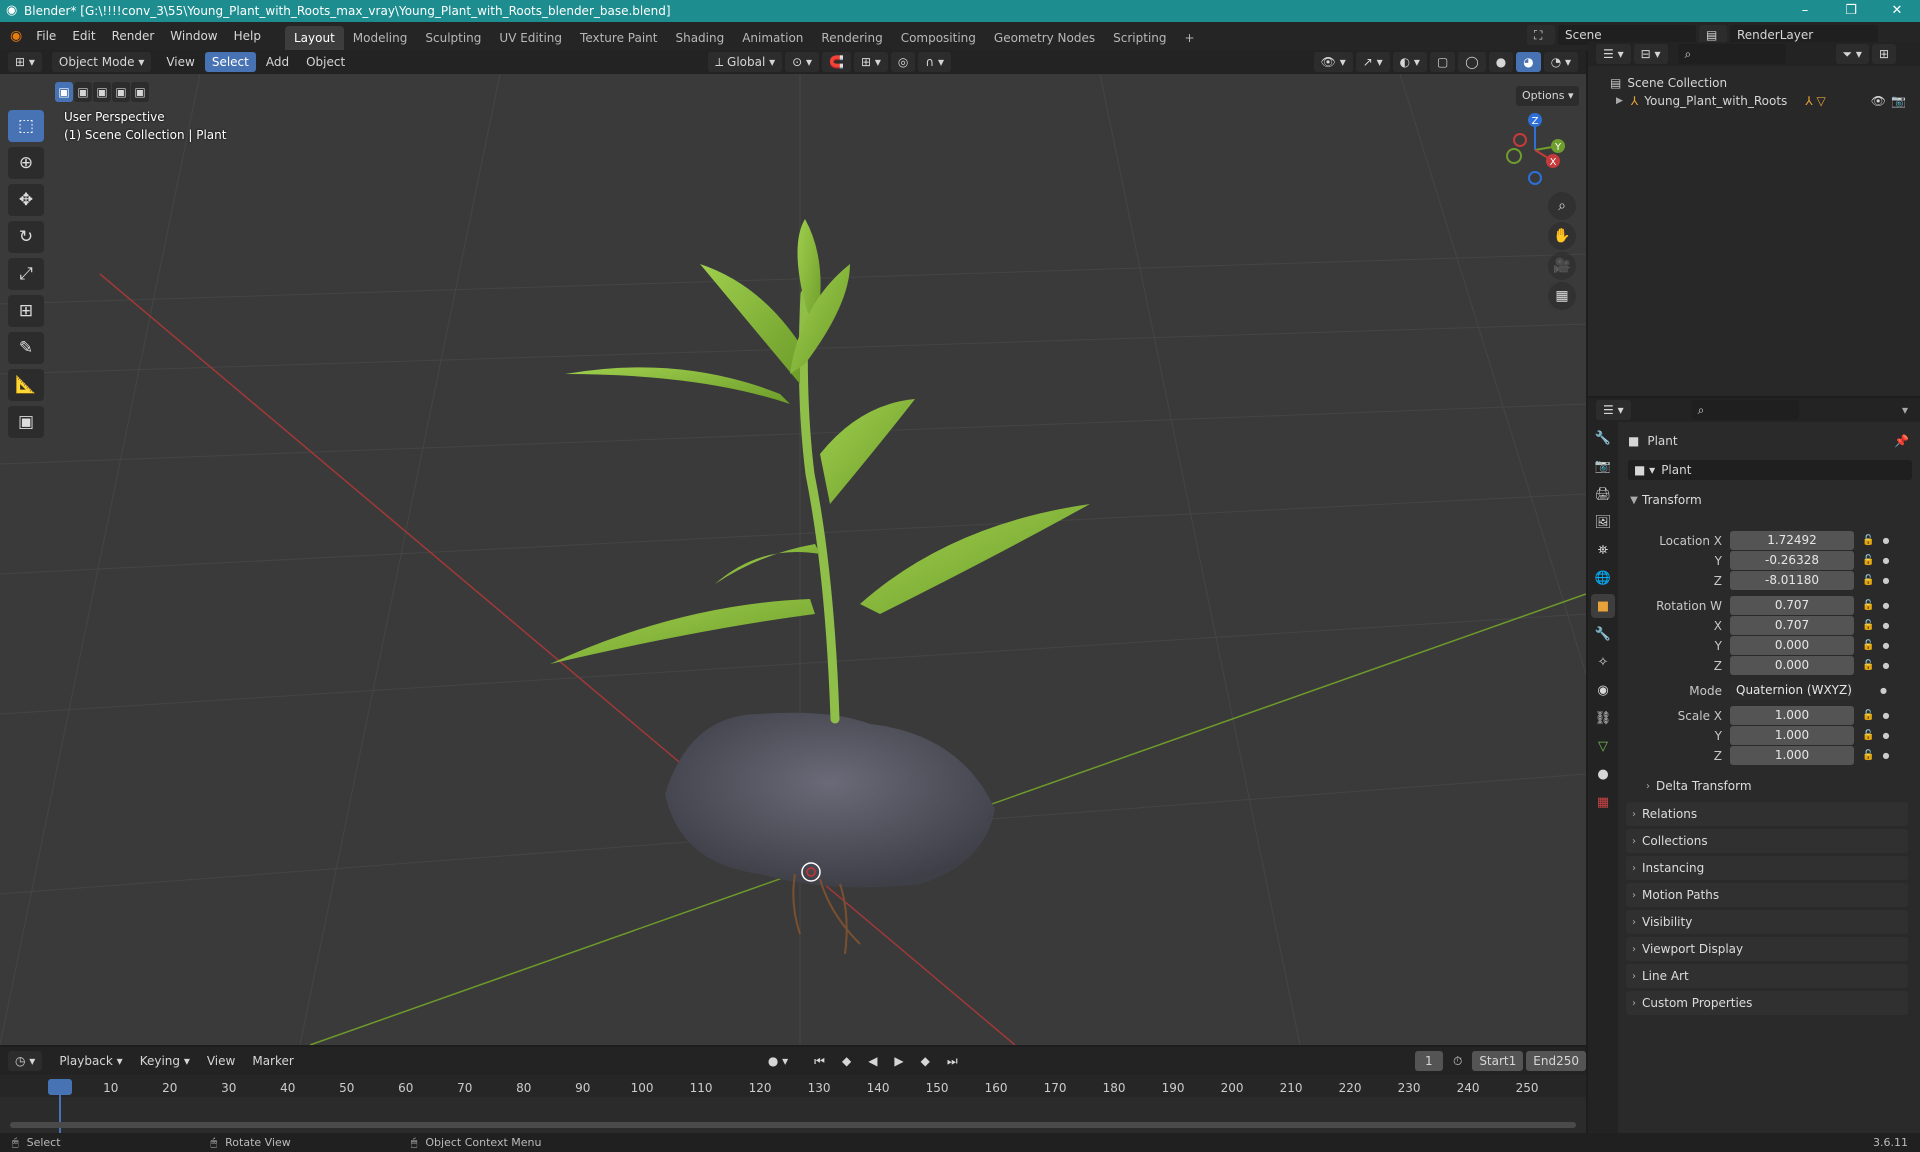 The width and height of the screenshot is (1920, 1152). What do you see at coordinates (1562, 296) in the screenshot?
I see `ortho-grid-icon: ▦` at bounding box center [1562, 296].